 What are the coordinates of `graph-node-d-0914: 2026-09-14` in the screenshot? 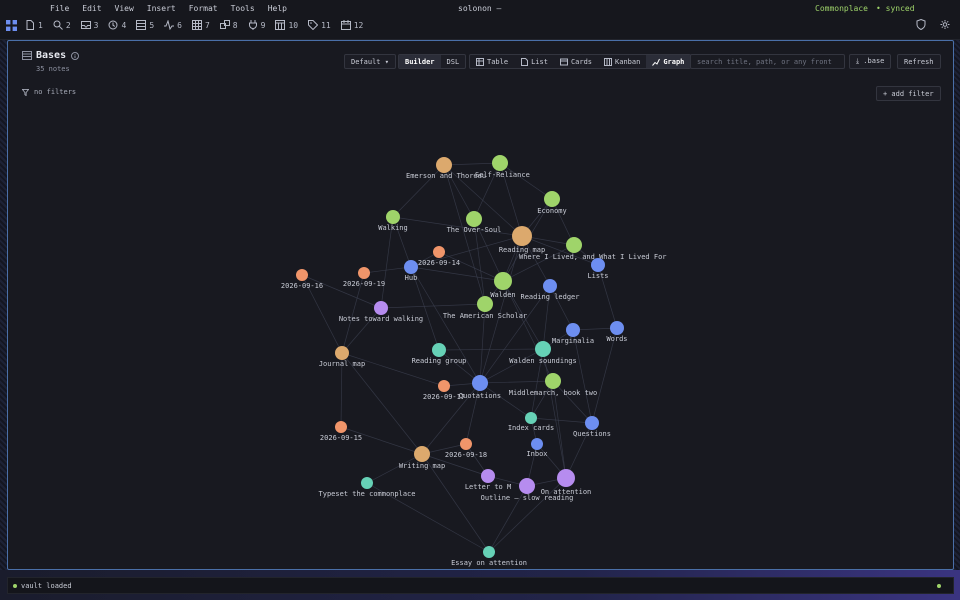 It's located at (439, 256).